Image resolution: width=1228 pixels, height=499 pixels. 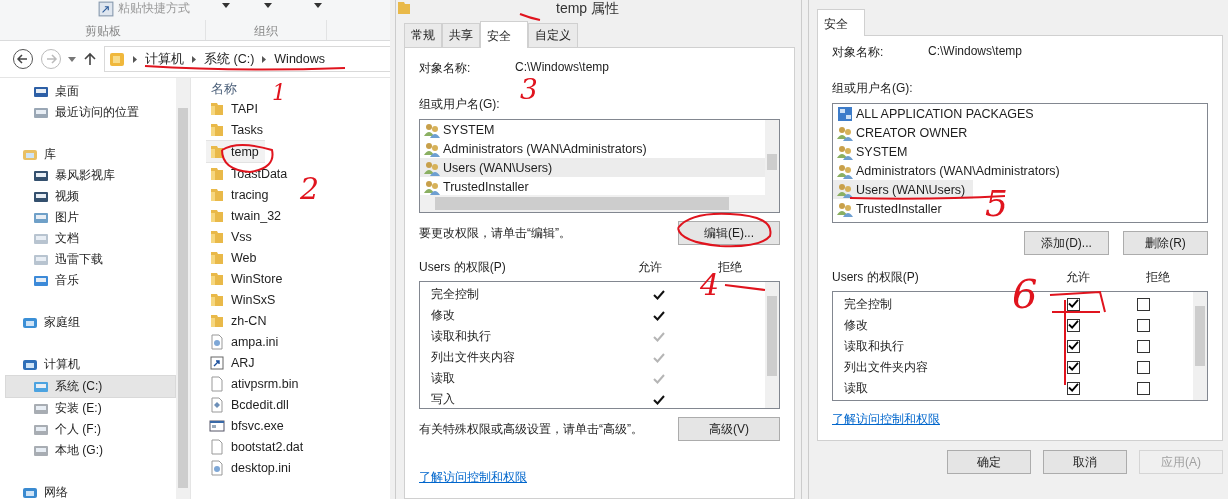 What do you see at coordinates (237, 129) in the screenshot?
I see `file-item: Tasks` at bounding box center [237, 129].